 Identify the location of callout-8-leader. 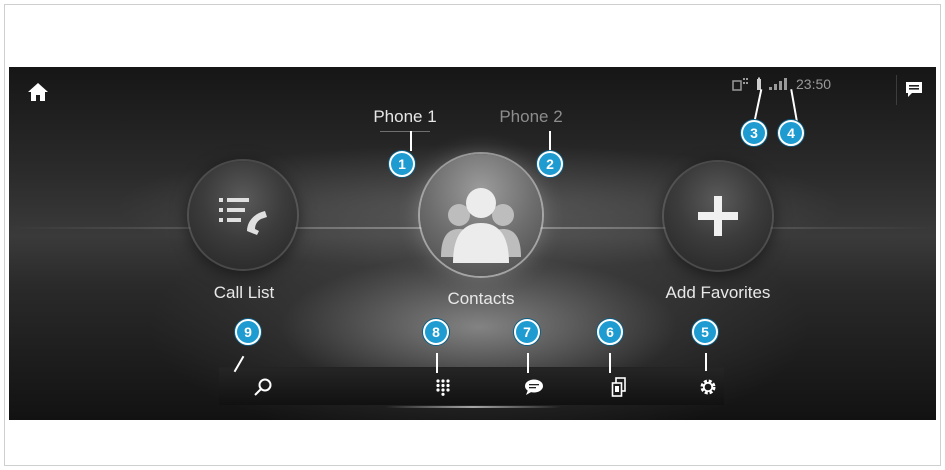
(437, 363).